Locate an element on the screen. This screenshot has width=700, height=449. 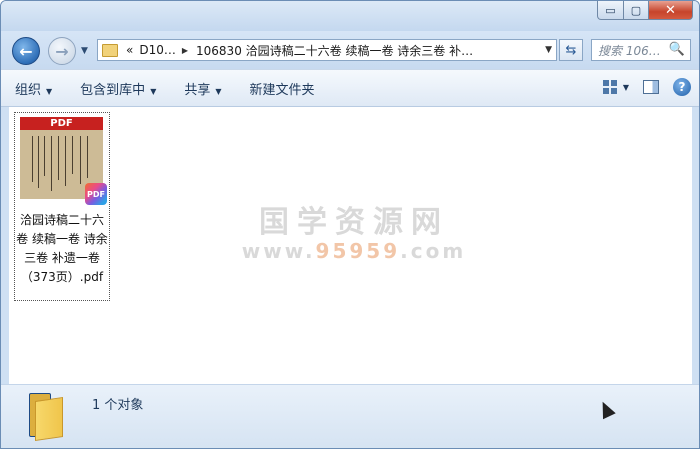
file-name-label: 洽园诗稿二十六卷 续稿一卷 诗余三卷 补遗一卷（373页）.pdf is located at coordinates (62, 248).